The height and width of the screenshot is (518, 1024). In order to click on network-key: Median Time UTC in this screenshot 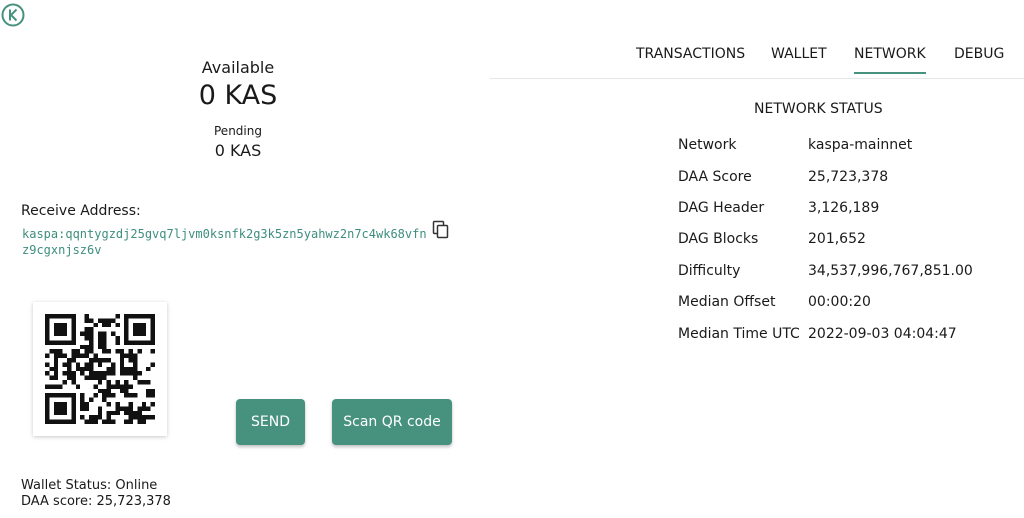, I will do `click(739, 334)`.